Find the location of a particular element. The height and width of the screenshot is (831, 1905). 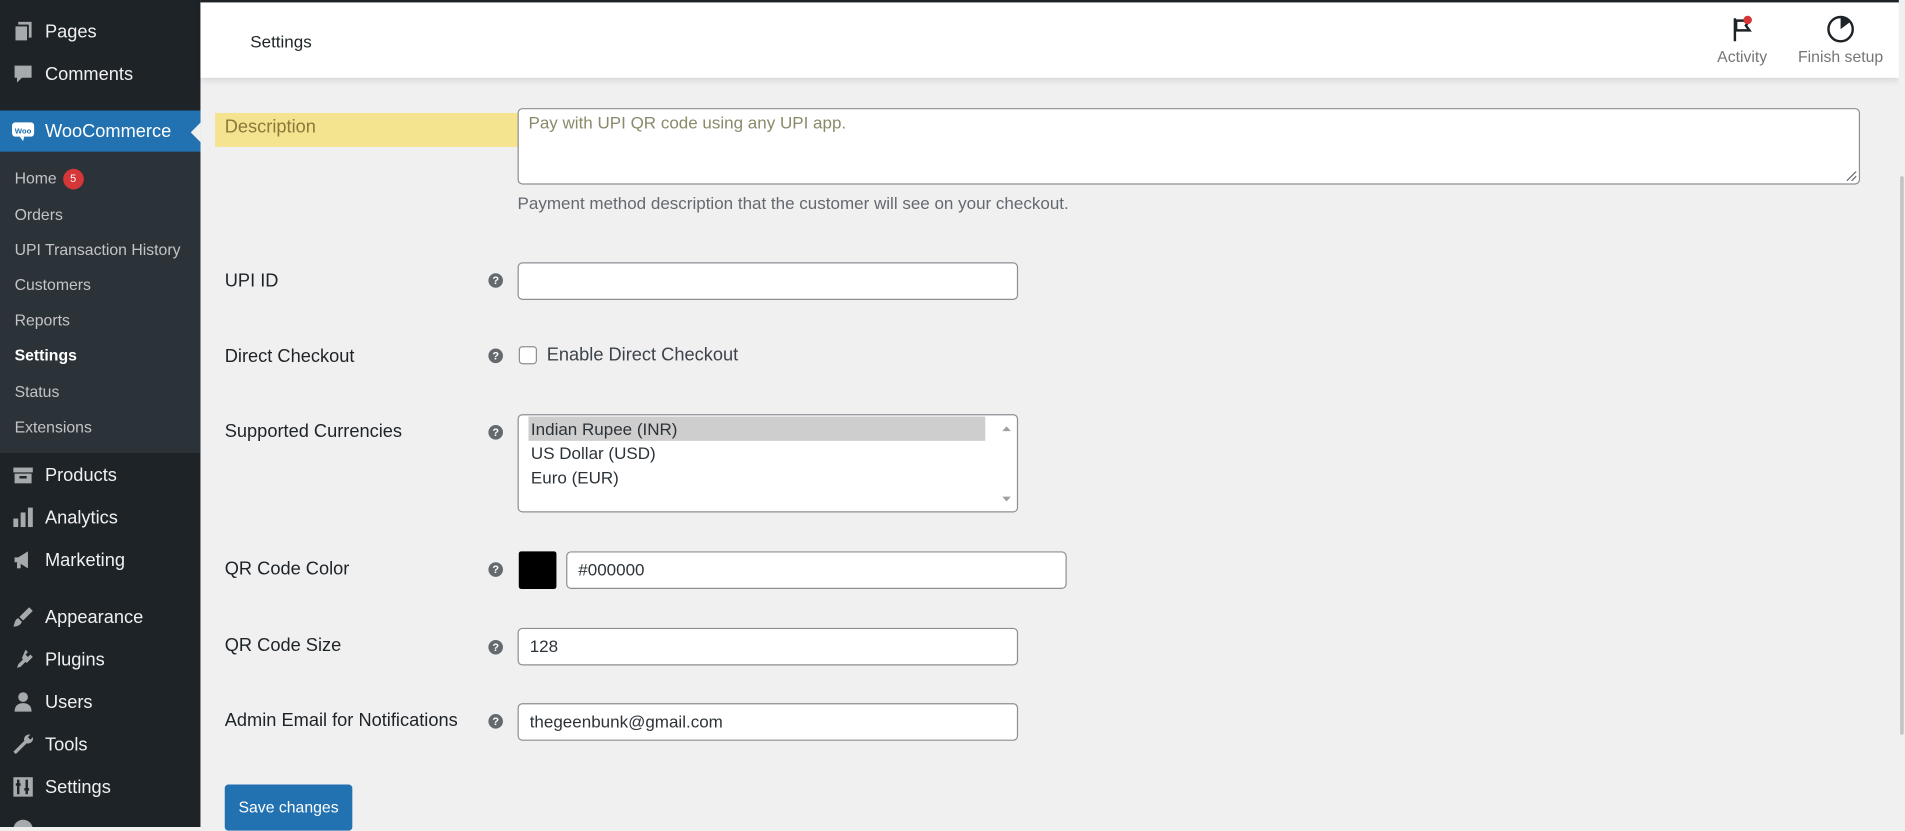

appearance-icon is located at coordinates (23, 617).